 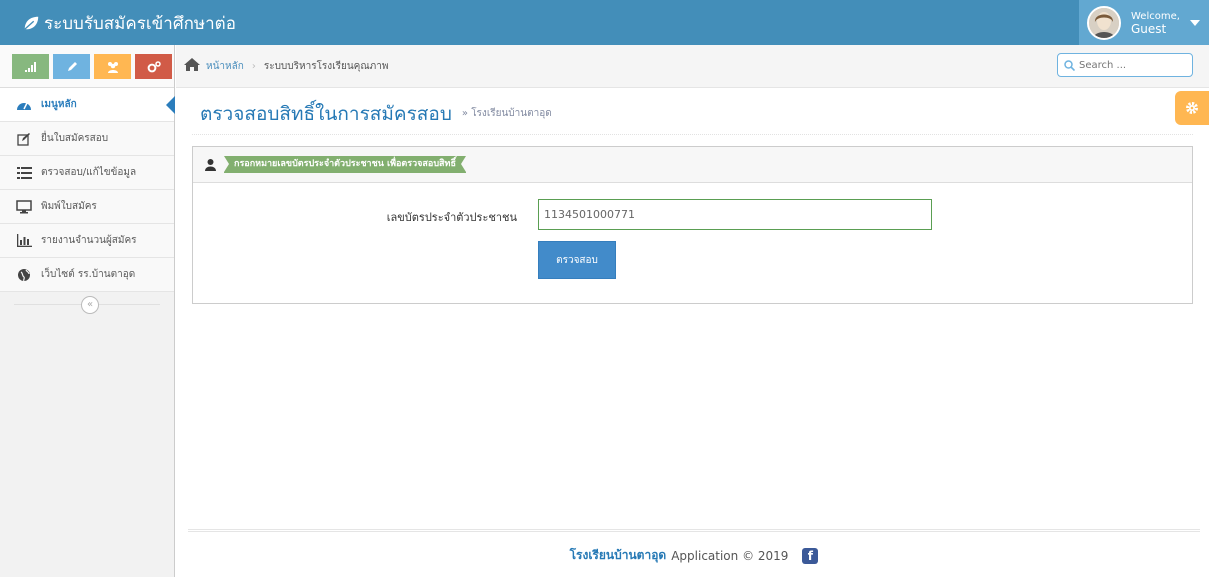 What do you see at coordinates (24, 241) in the screenshot?
I see `bar-chart-icon` at bounding box center [24, 241].